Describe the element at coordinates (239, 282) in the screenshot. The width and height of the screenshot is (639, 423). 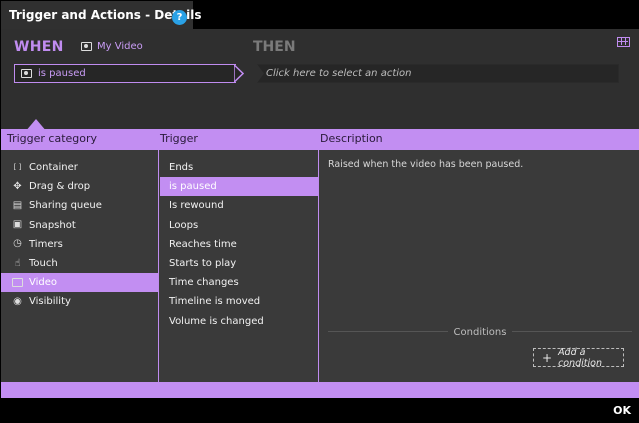
I see `trigger-item: Time changes` at that location.